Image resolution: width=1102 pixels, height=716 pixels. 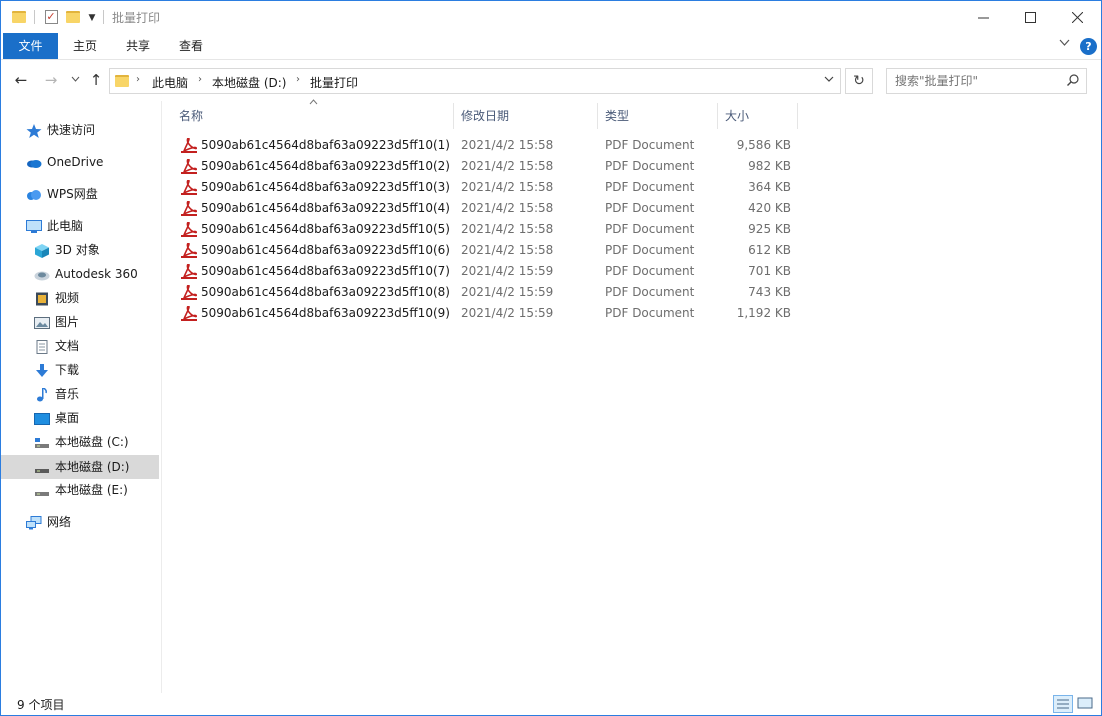 I want to click on sidebar-item-drive-e: 本地磁盘 (E:), so click(x=81, y=490).